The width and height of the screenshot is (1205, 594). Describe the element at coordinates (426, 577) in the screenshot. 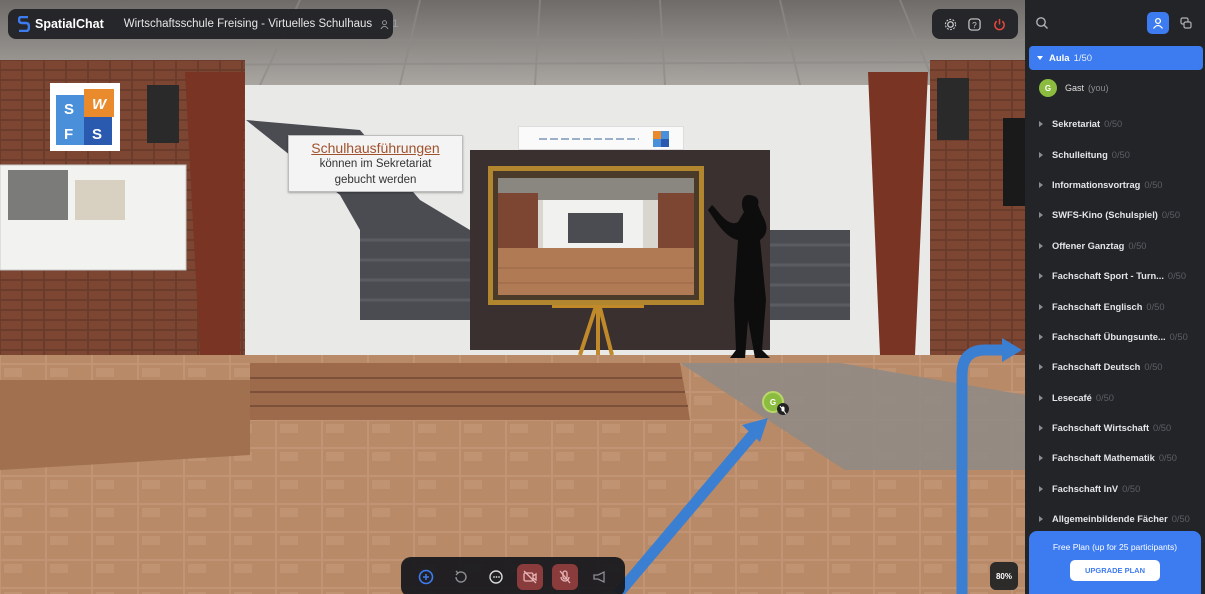

I see `add-icon` at that location.